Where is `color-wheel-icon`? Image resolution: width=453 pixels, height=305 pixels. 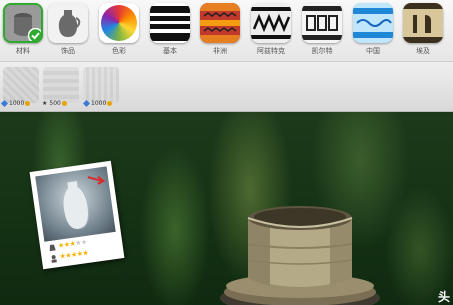
color-wheel-icon is located at coordinates (119, 23).